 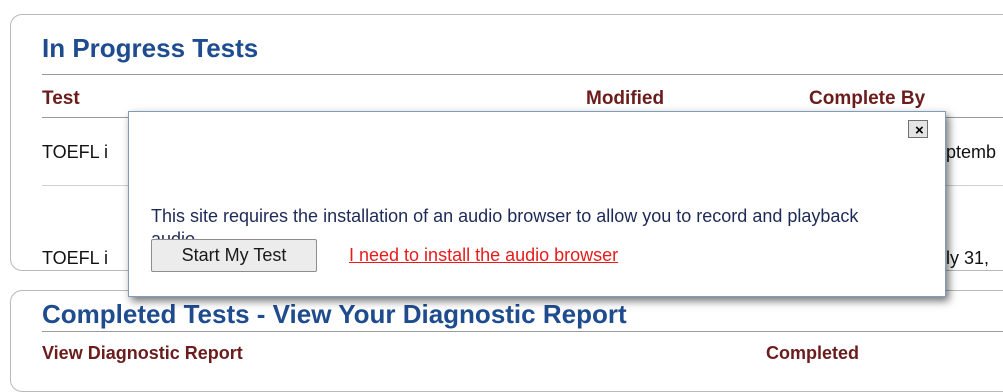 What do you see at coordinates (918, 129) in the screenshot?
I see `close-button: ×` at bounding box center [918, 129].